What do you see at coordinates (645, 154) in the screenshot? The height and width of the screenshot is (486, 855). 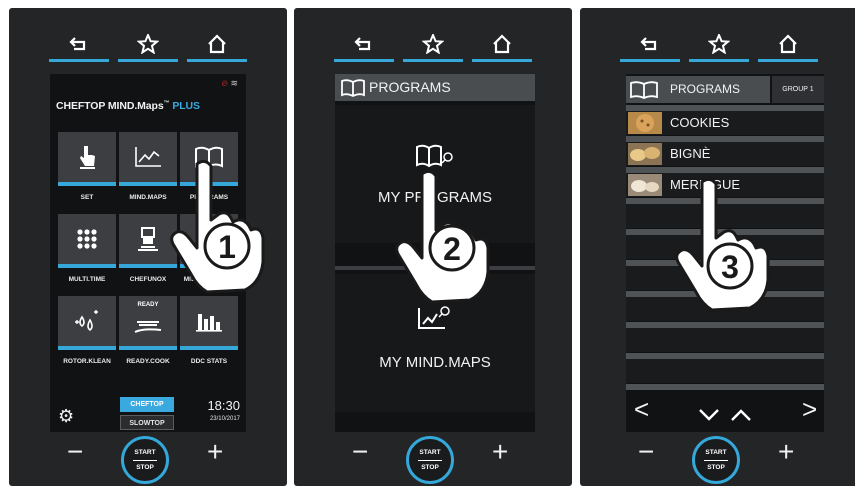 I see `bigne-thumbnail` at bounding box center [645, 154].